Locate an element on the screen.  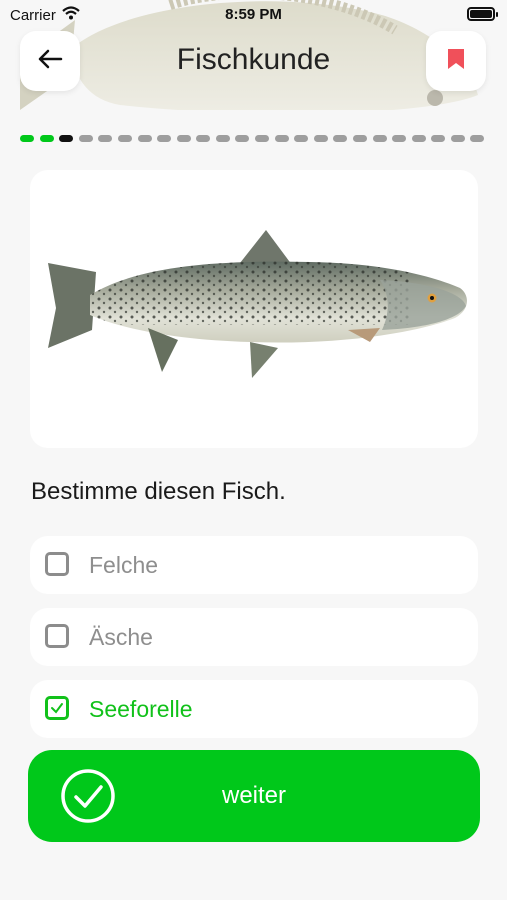
answer-option-label: Äsche is located at coordinates (121, 637).